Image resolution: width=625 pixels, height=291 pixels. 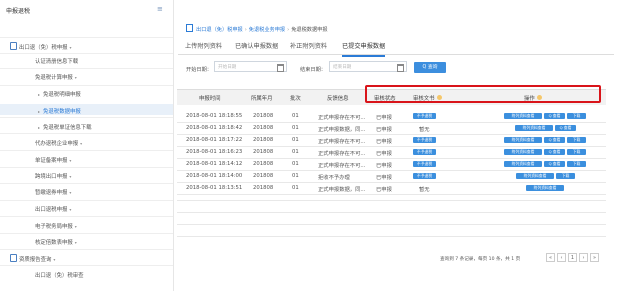 I want to click on pager-first: «, so click(x=550, y=257).